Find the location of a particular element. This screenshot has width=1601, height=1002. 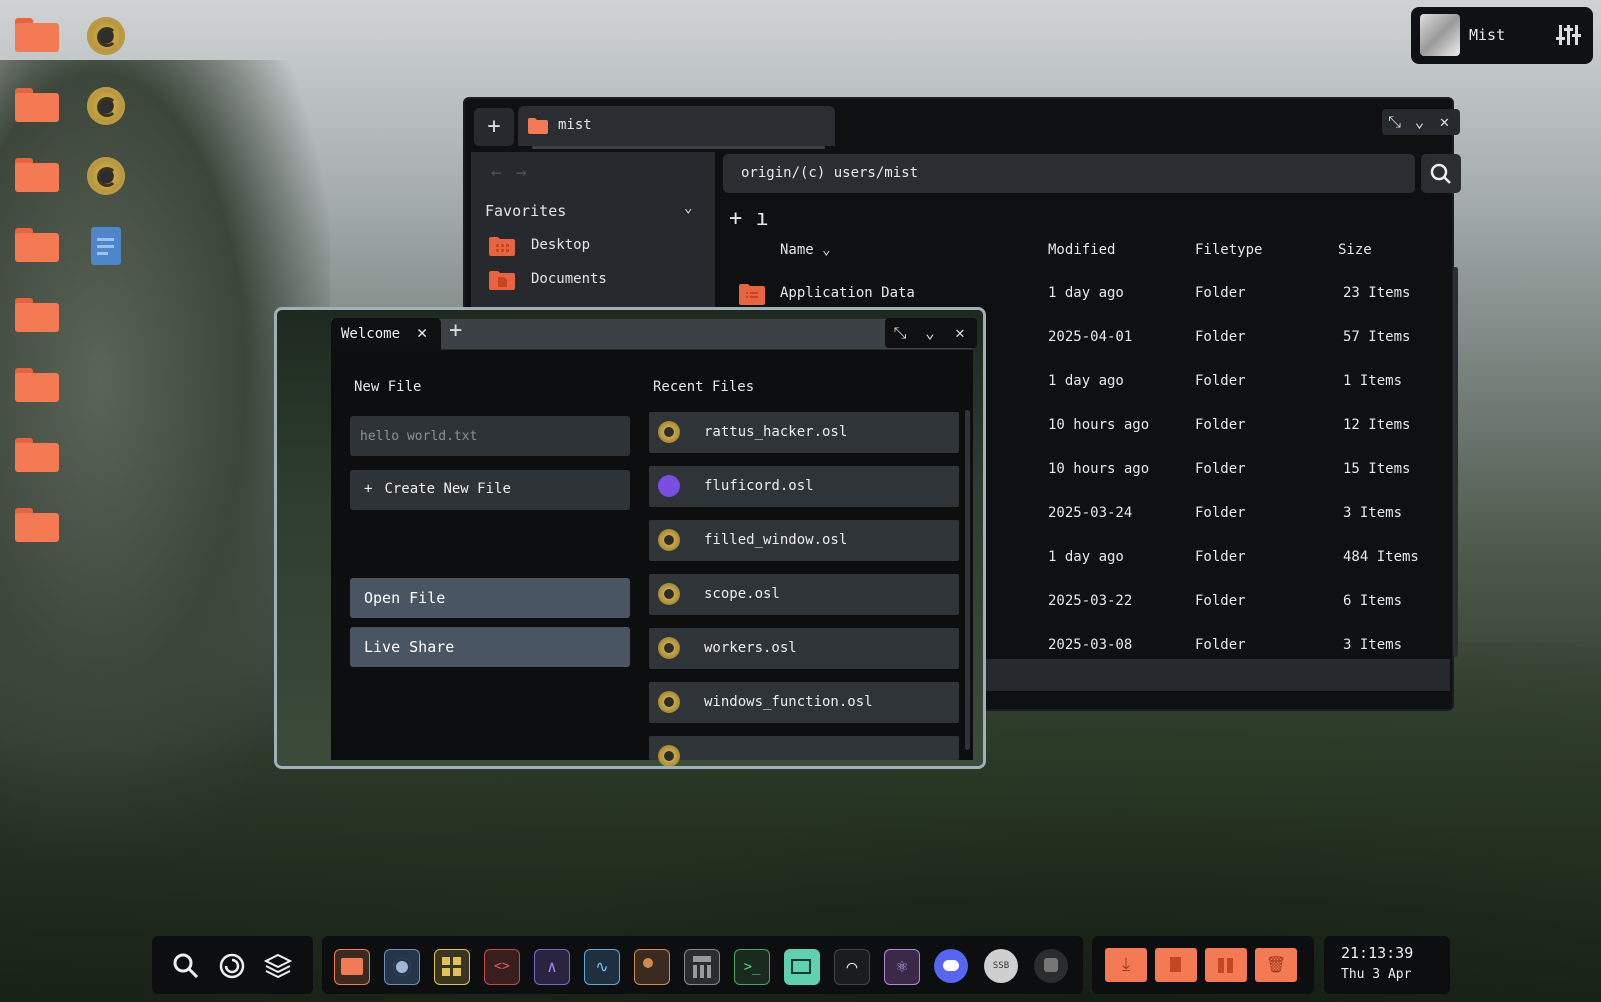

cell-size: 3 Items is located at coordinates (1373, 513).